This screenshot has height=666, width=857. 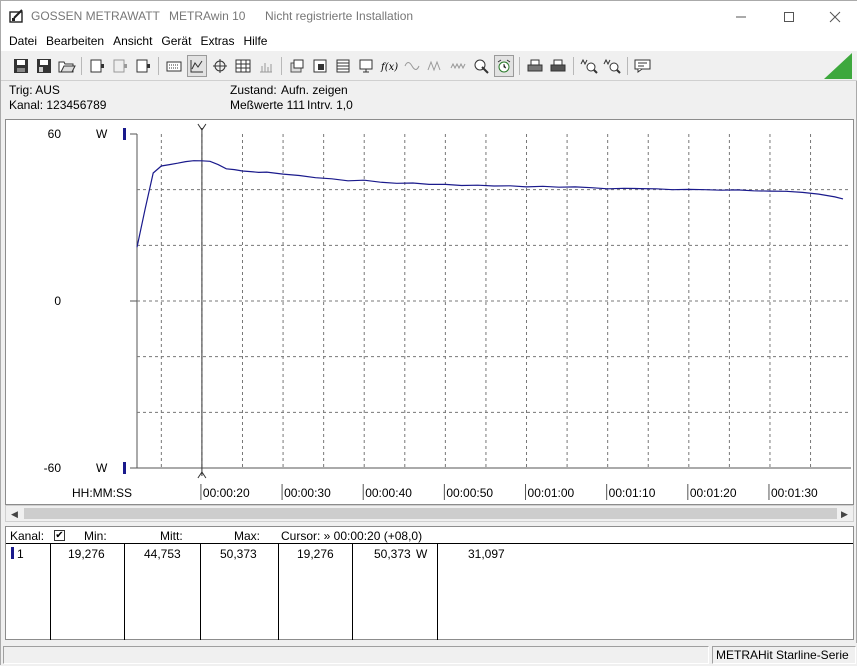 I want to click on bar-list-icon, so click(x=266, y=66).